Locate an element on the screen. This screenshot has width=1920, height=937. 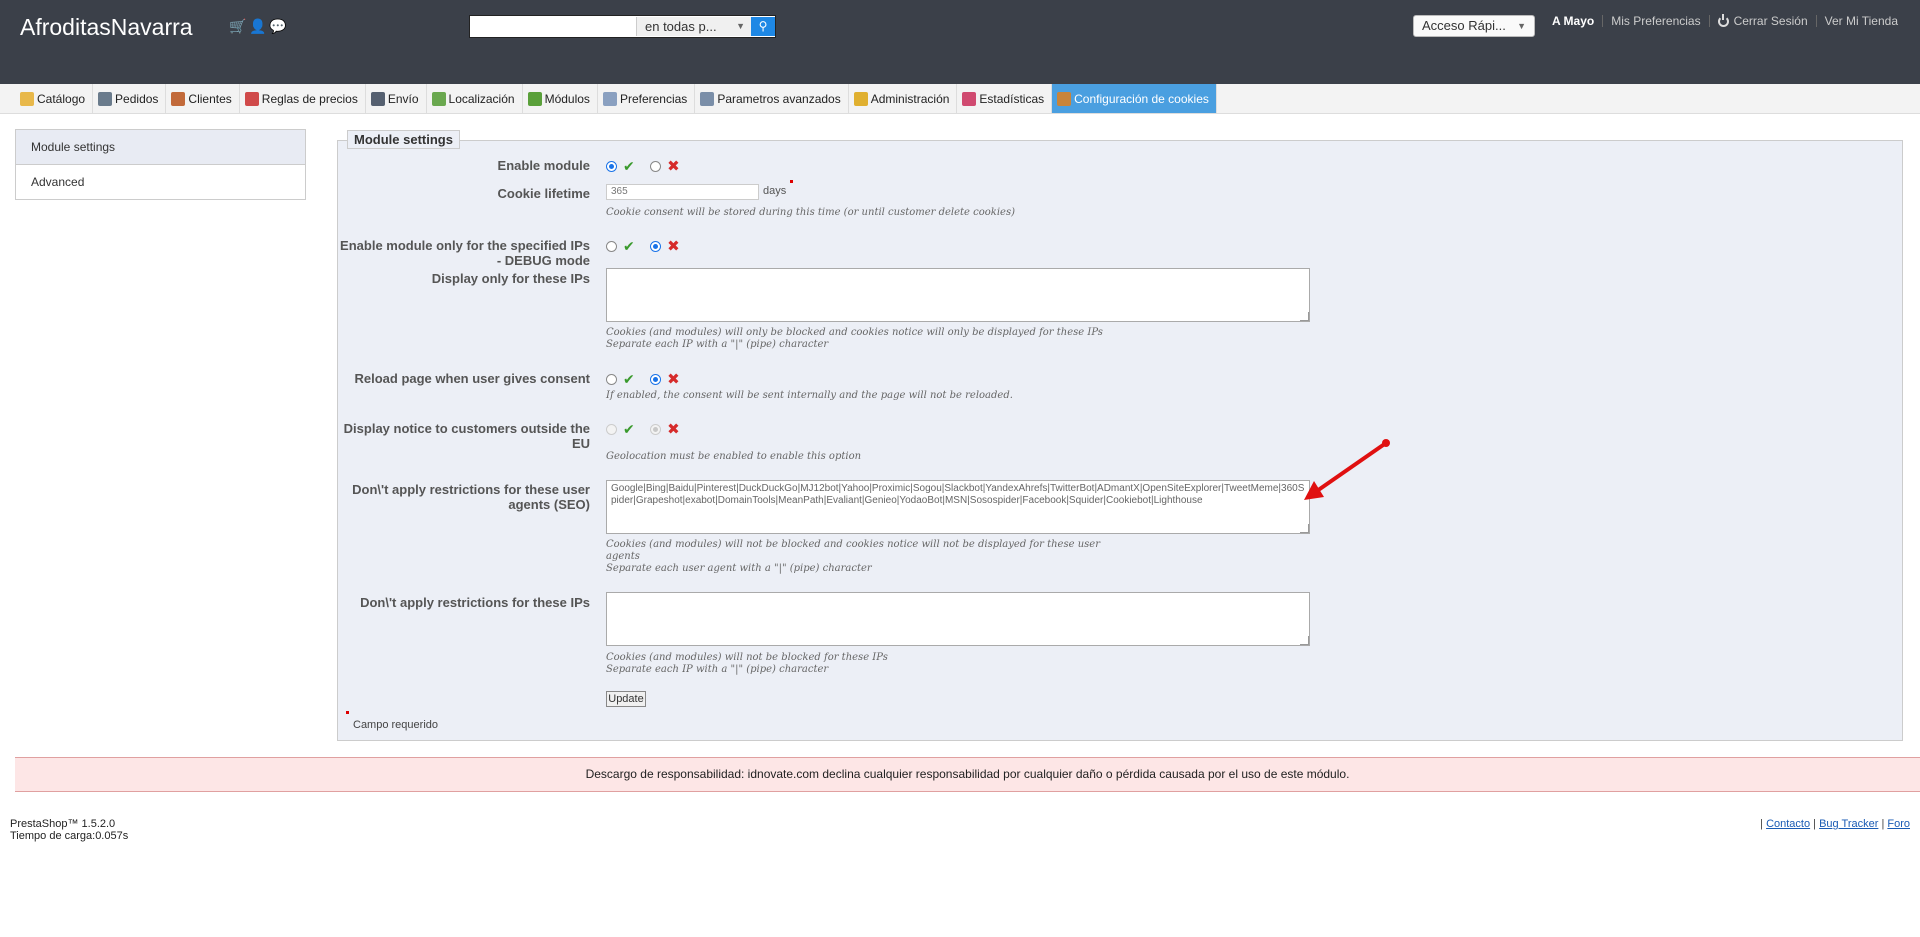
tab-localizacion: Localización is located at coordinates (475, 98).